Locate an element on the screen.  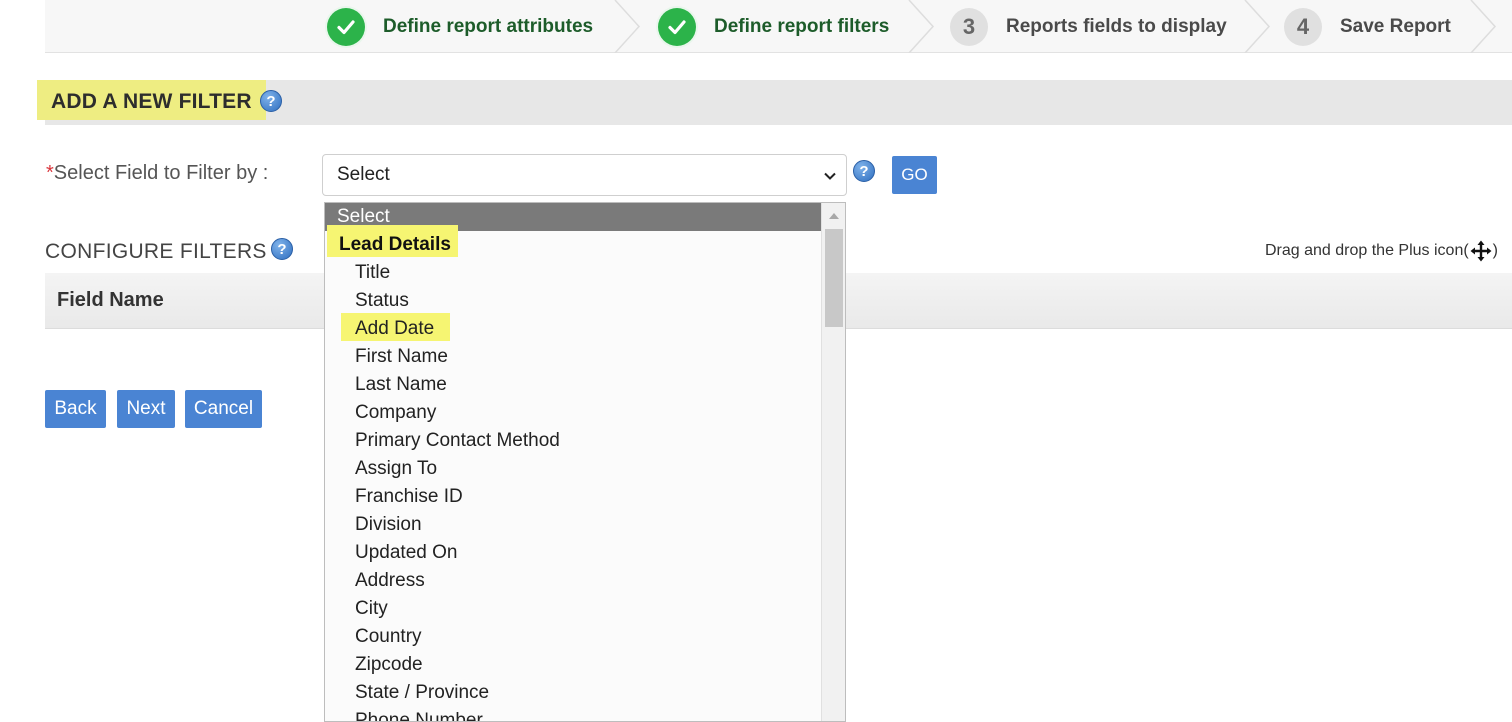
drag-drop-hint: Drag and drop the Plus icon() is located at coordinates (1381, 251).